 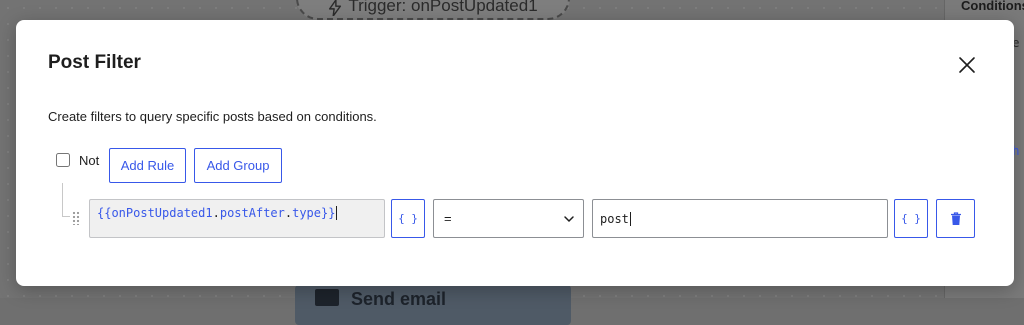 I want to click on side-panel-title: Conditions, so click(x=992, y=6).